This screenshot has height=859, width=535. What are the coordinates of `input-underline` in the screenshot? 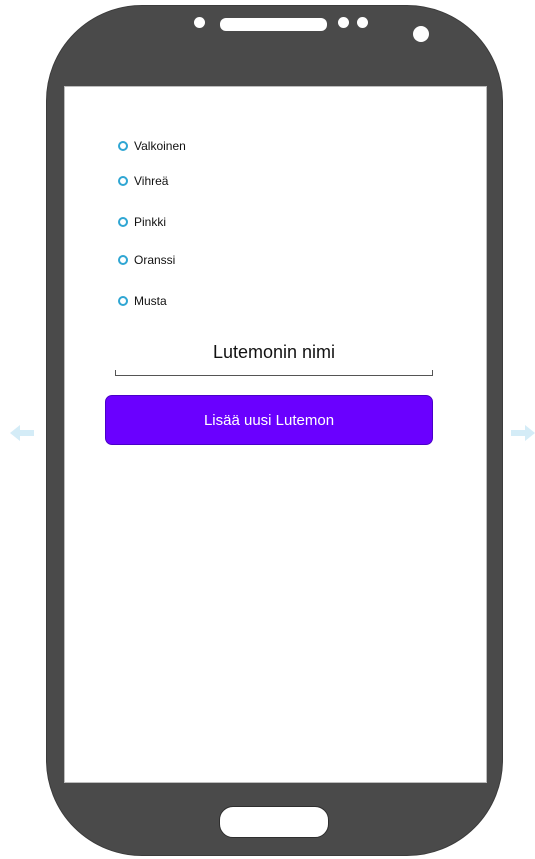 It's located at (274, 373).